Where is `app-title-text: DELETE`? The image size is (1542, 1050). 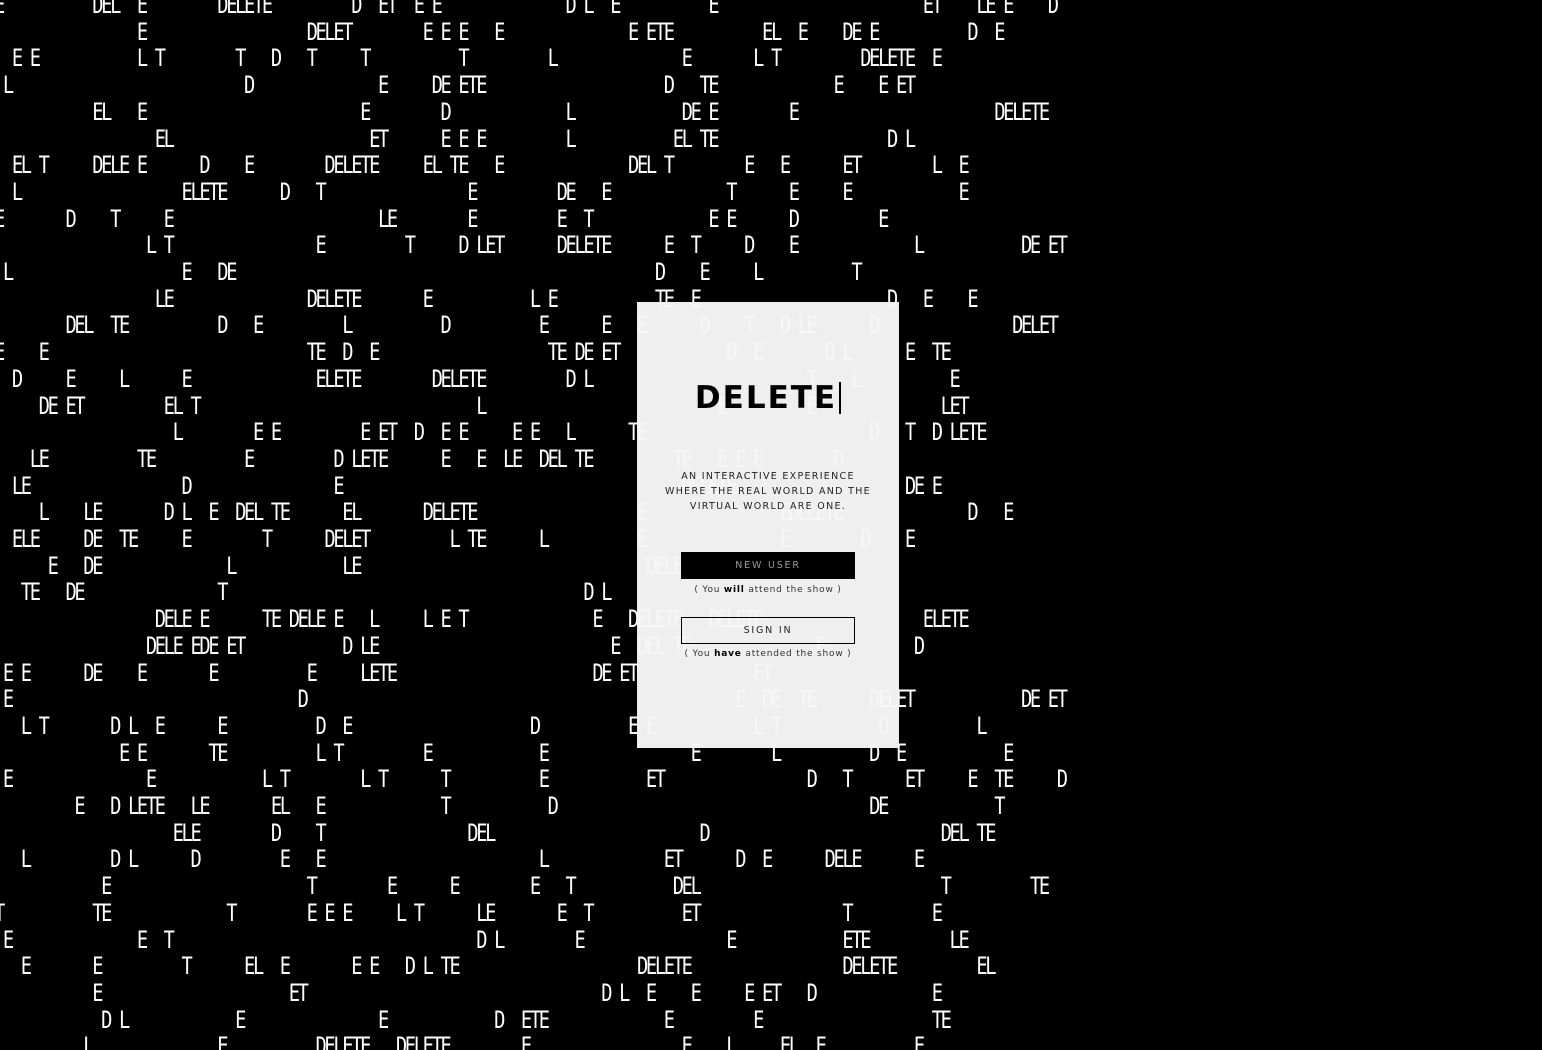 app-title-text: DELETE is located at coordinates (766, 398).